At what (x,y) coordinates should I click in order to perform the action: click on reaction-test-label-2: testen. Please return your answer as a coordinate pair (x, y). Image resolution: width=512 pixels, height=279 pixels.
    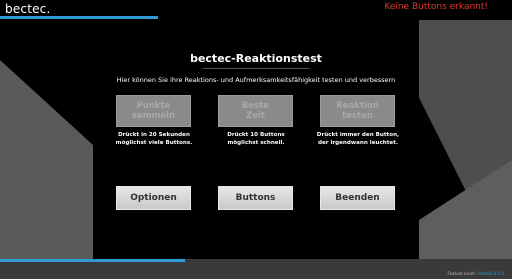
    Looking at the image, I should click on (357, 116).